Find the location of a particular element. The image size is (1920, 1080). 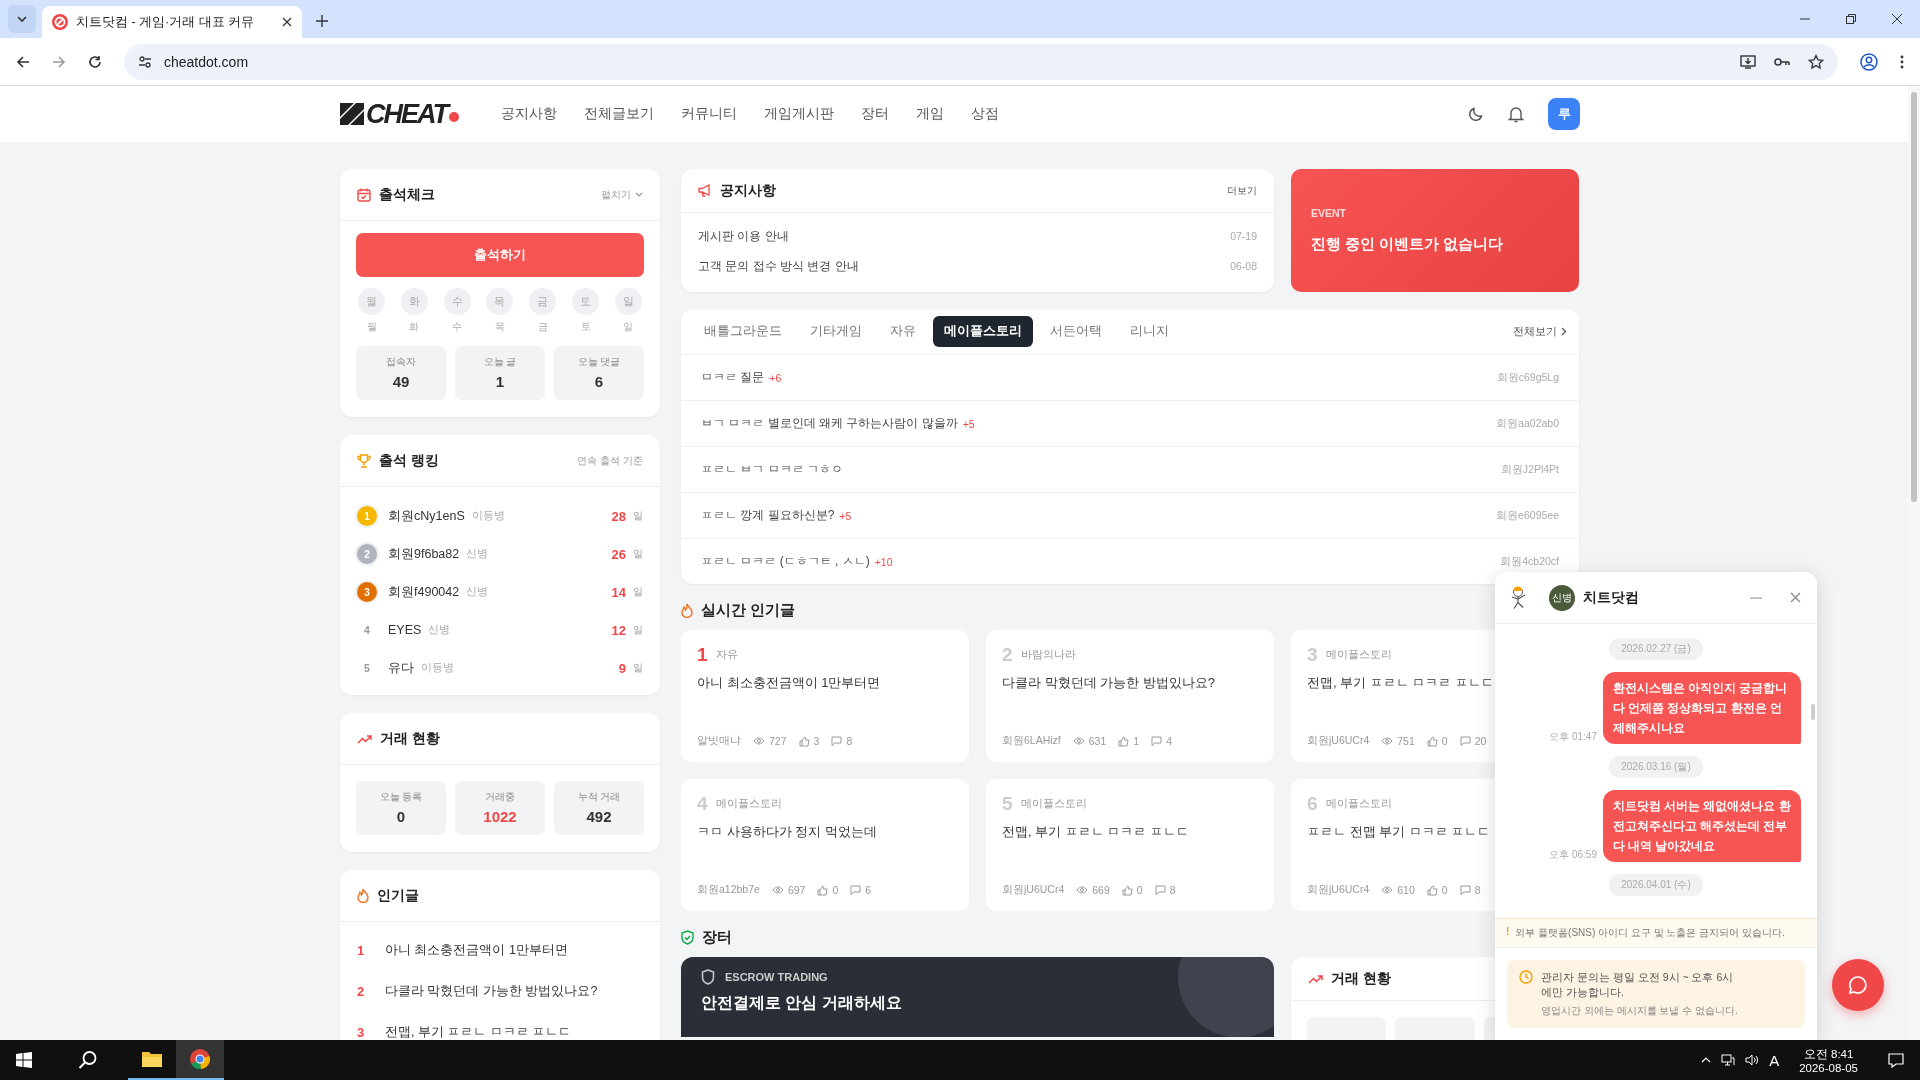

member-name: 유다 is located at coordinates (401, 668).